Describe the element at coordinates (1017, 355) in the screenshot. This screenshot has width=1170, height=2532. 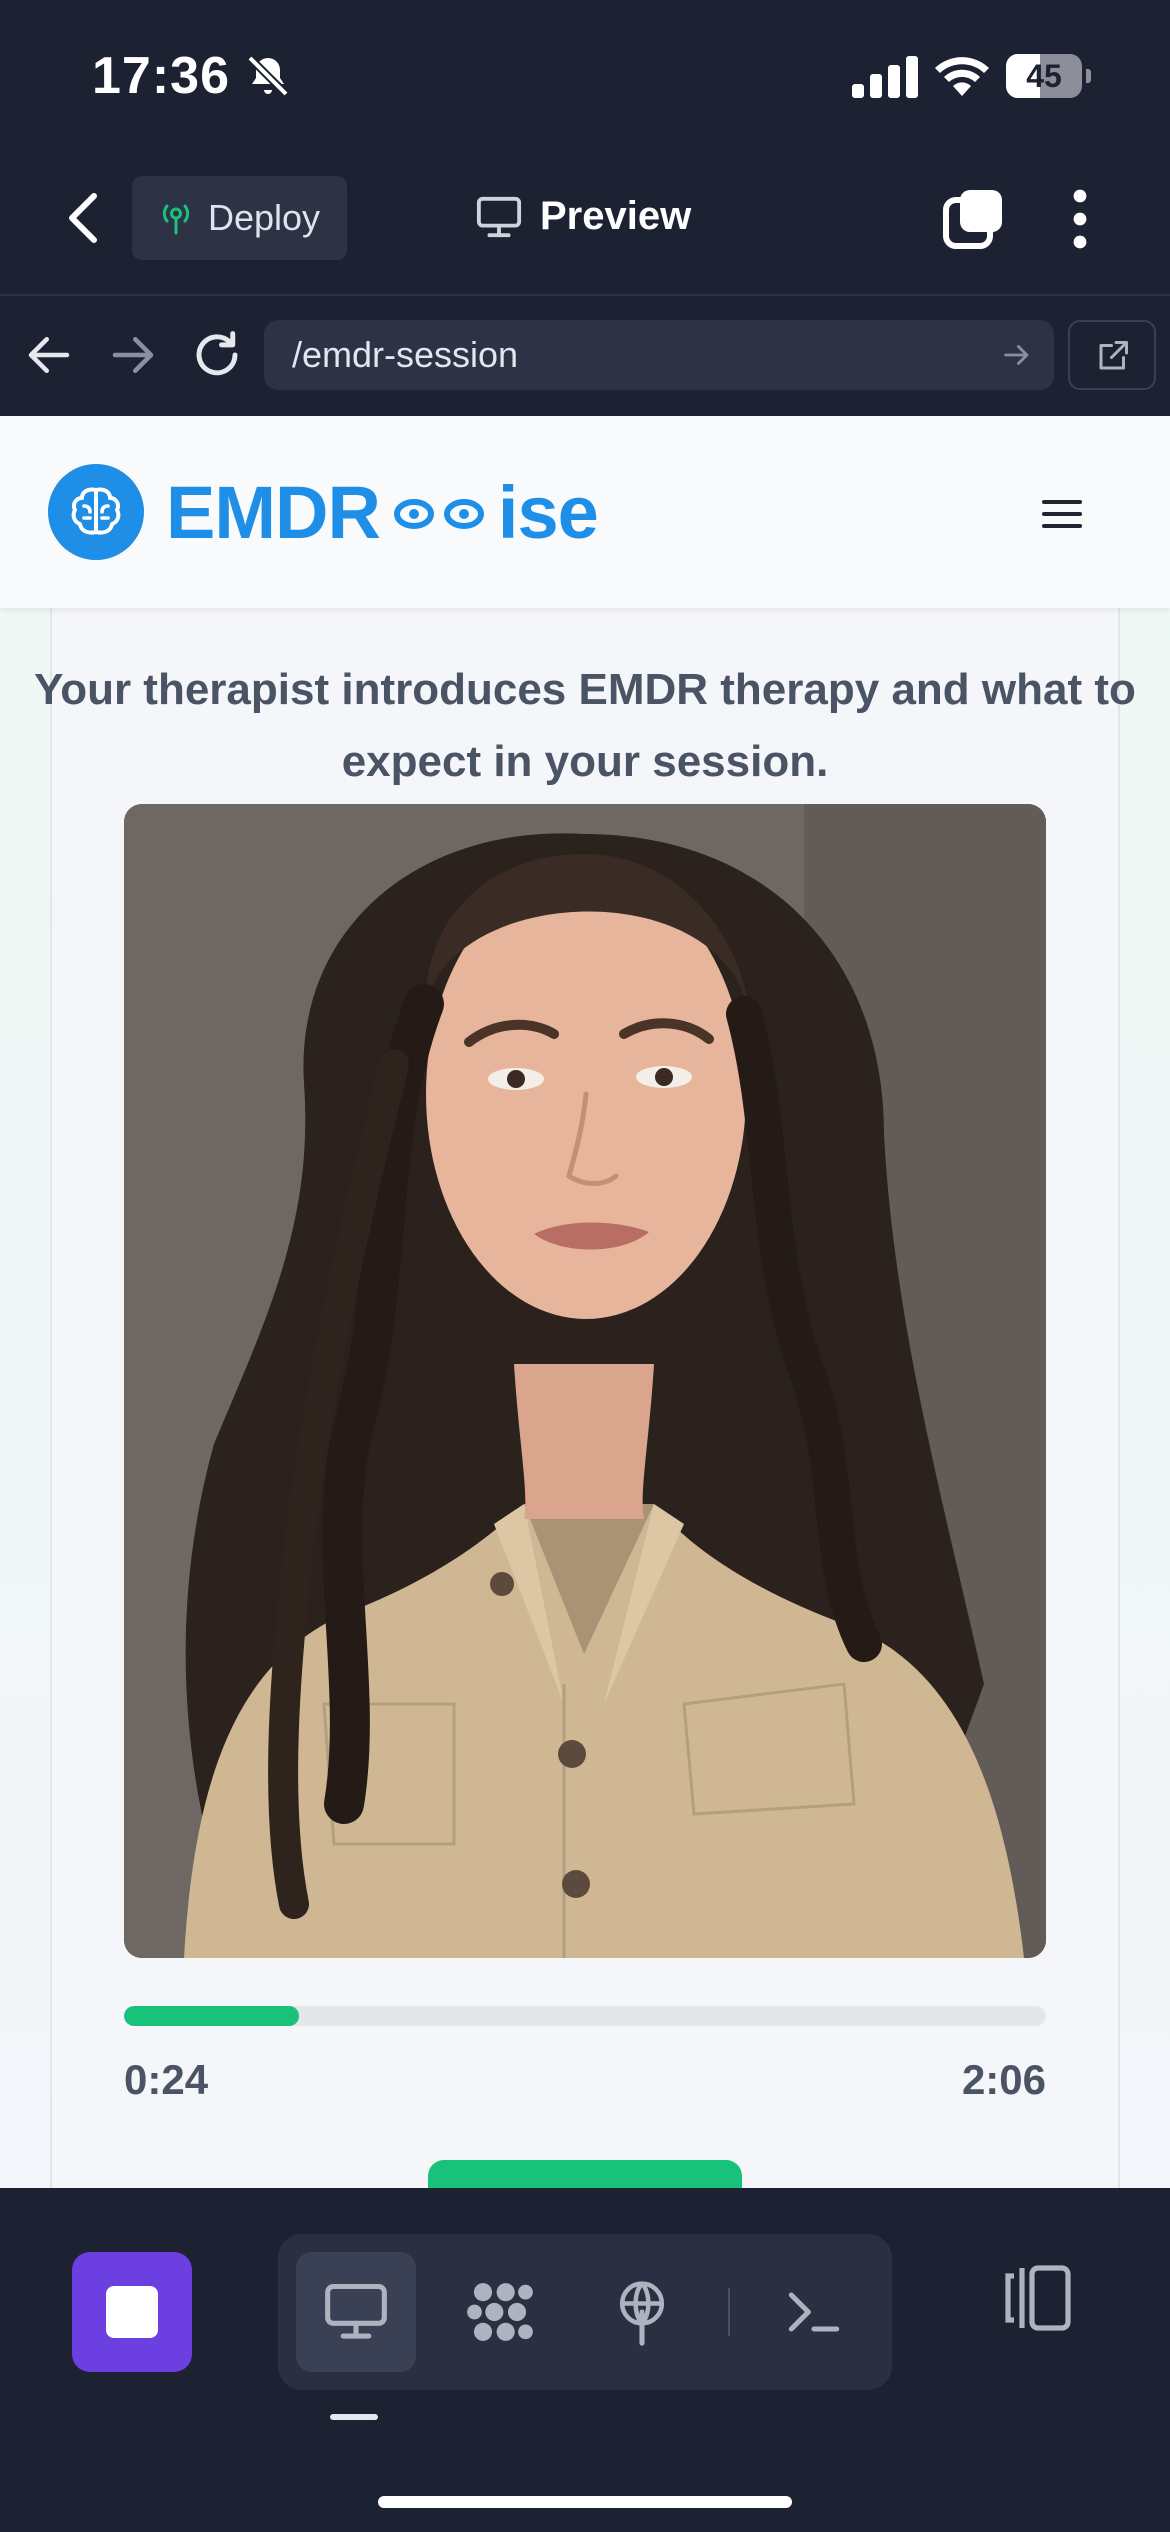
I see `go-arrow-icon` at that location.